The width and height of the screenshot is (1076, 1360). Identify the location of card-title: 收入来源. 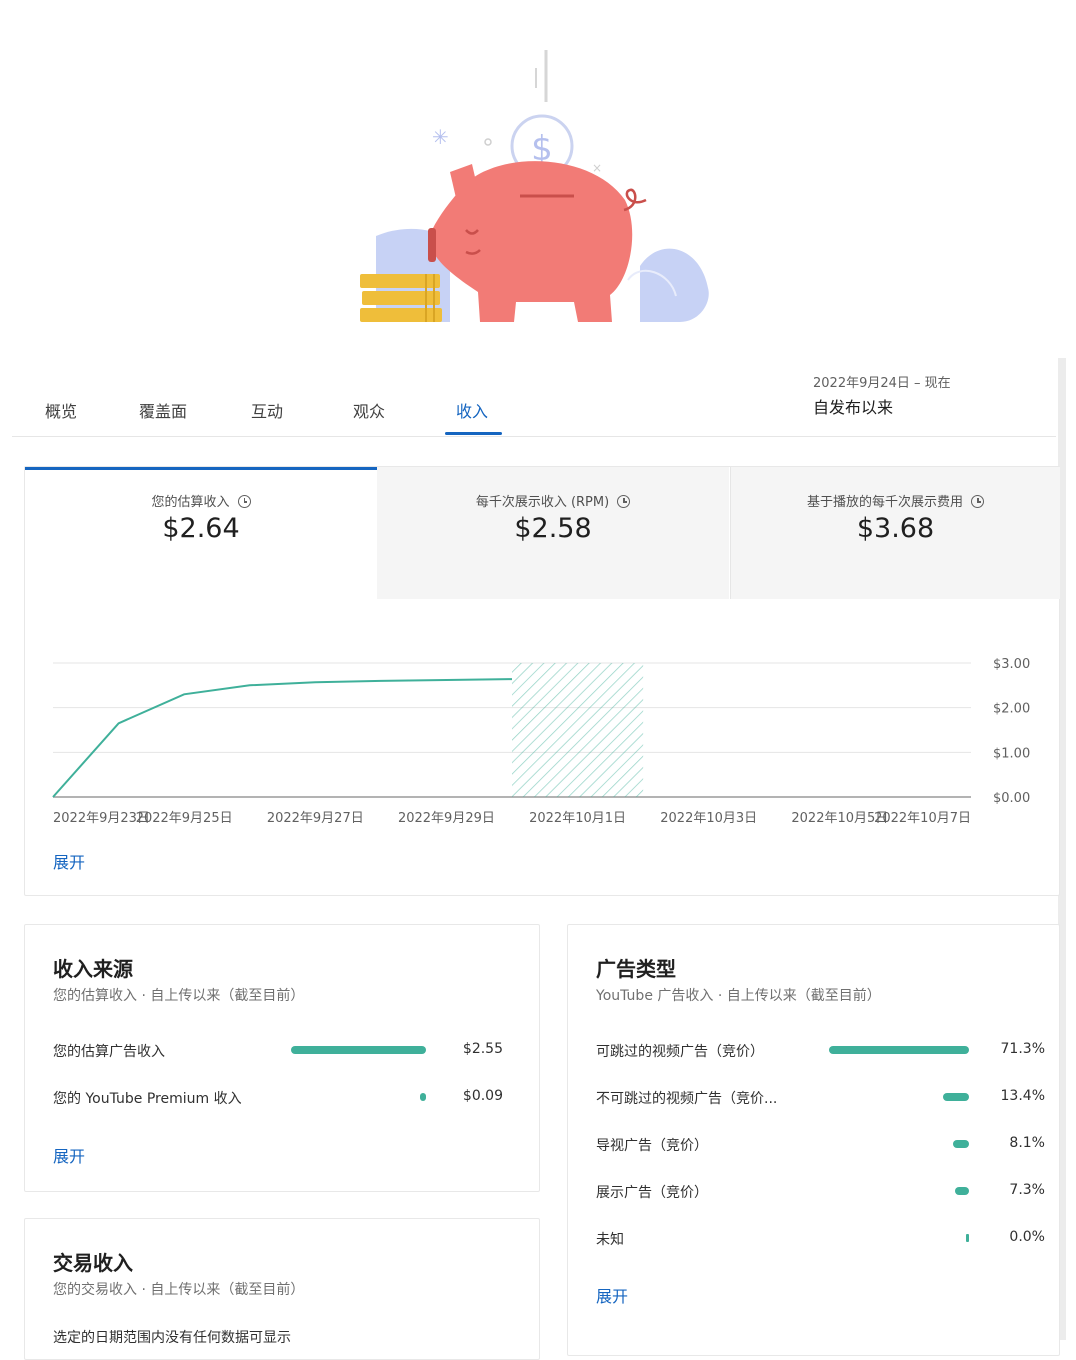
(93, 969).